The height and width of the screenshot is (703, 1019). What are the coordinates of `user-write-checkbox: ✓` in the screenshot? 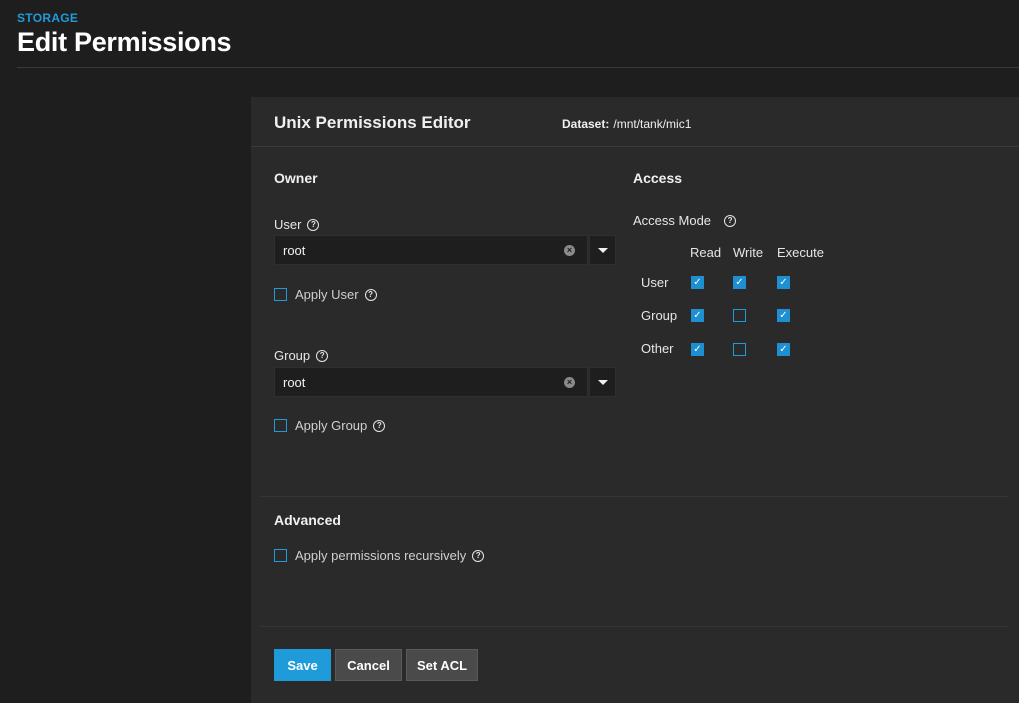 It's located at (739, 282).